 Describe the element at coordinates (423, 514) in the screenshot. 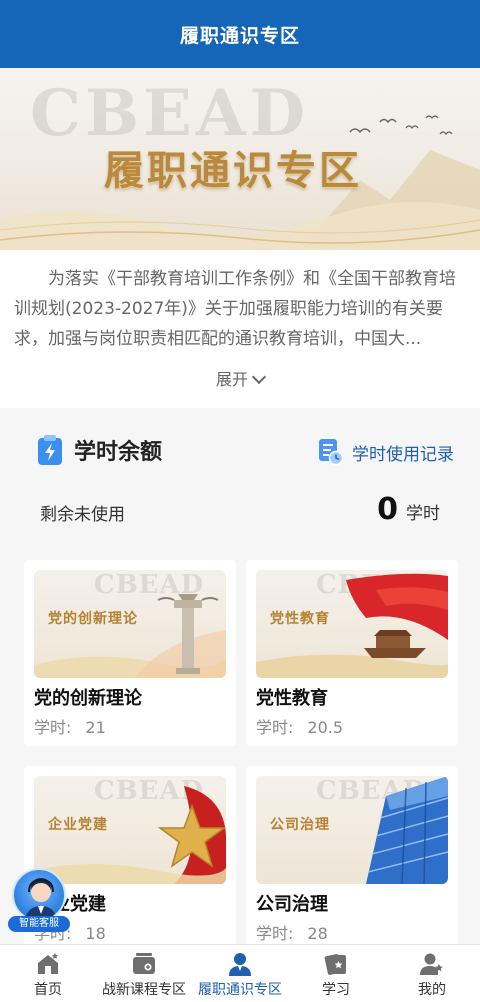

I see `remaining-unit: 学时` at that location.